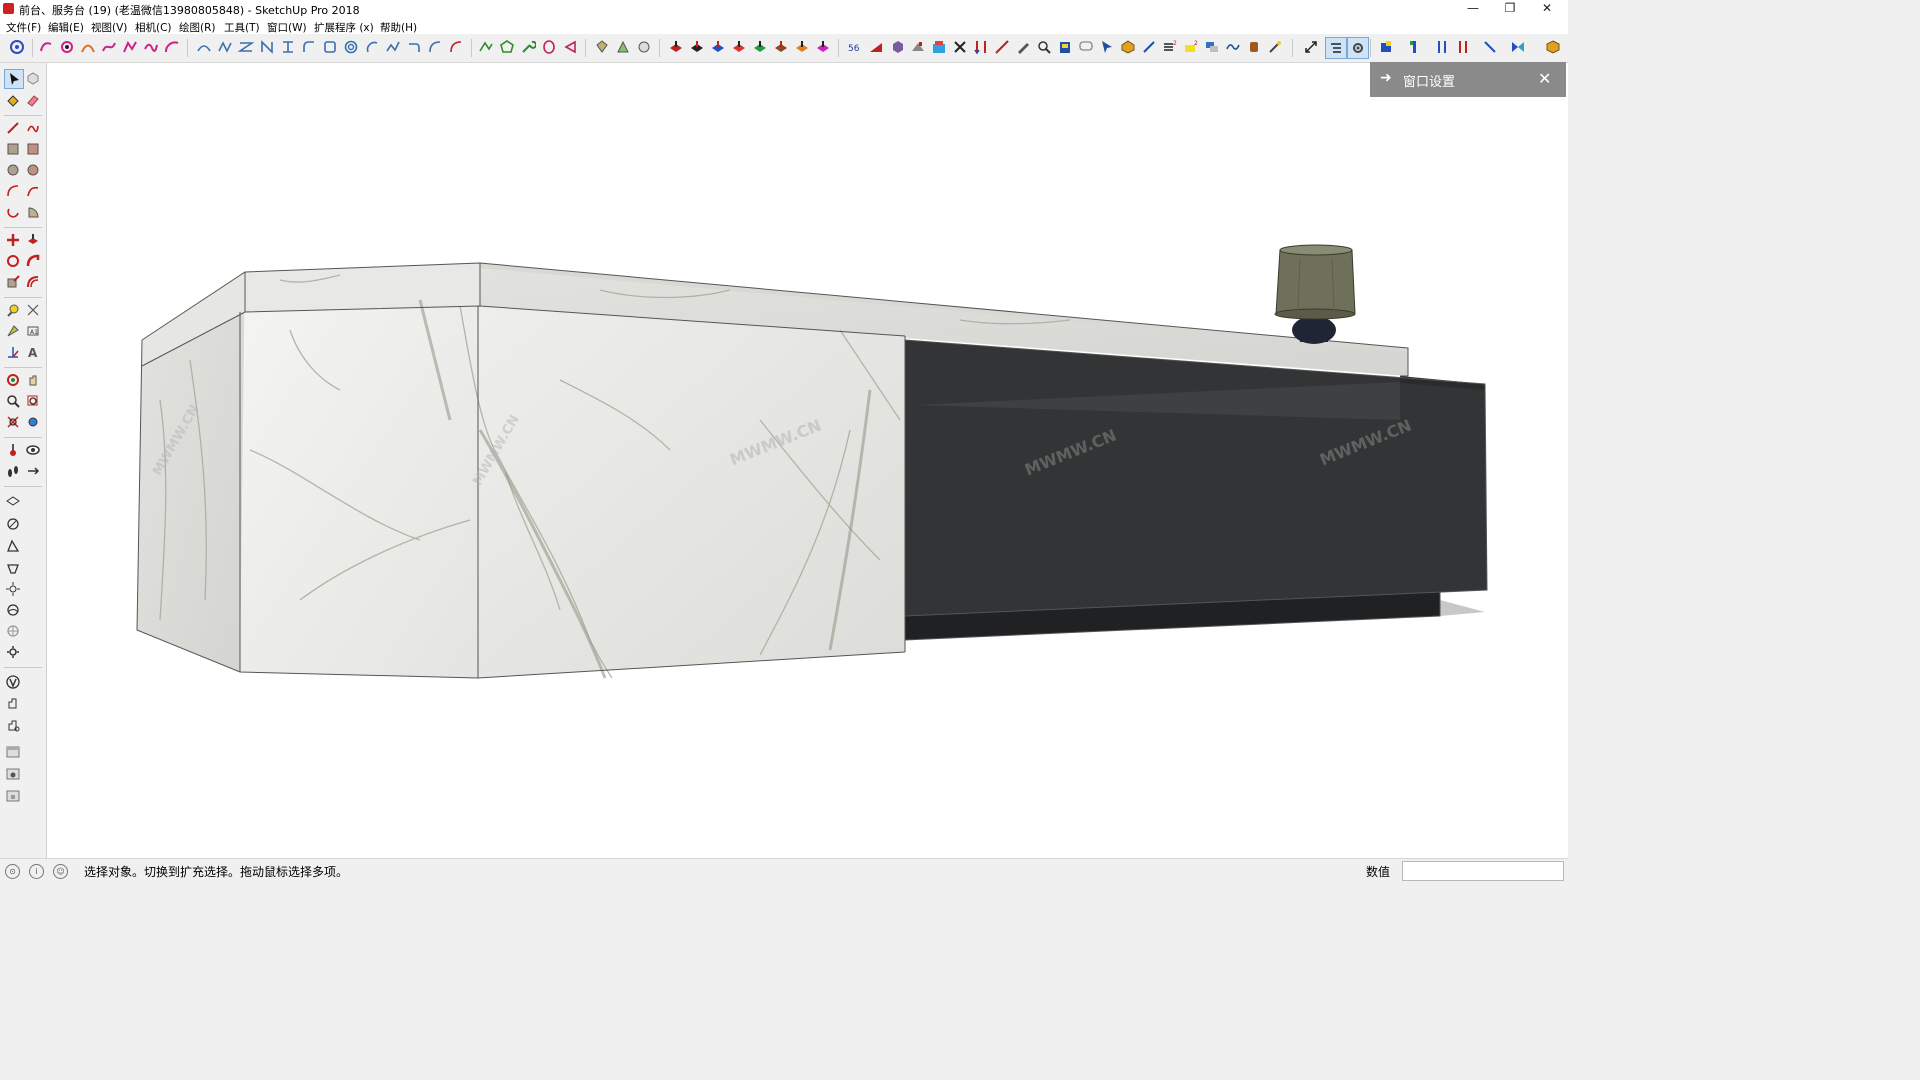 This screenshot has height=1080, width=1920. Describe the element at coordinates (13, 682) in the screenshot. I see `vray-icon` at that location.